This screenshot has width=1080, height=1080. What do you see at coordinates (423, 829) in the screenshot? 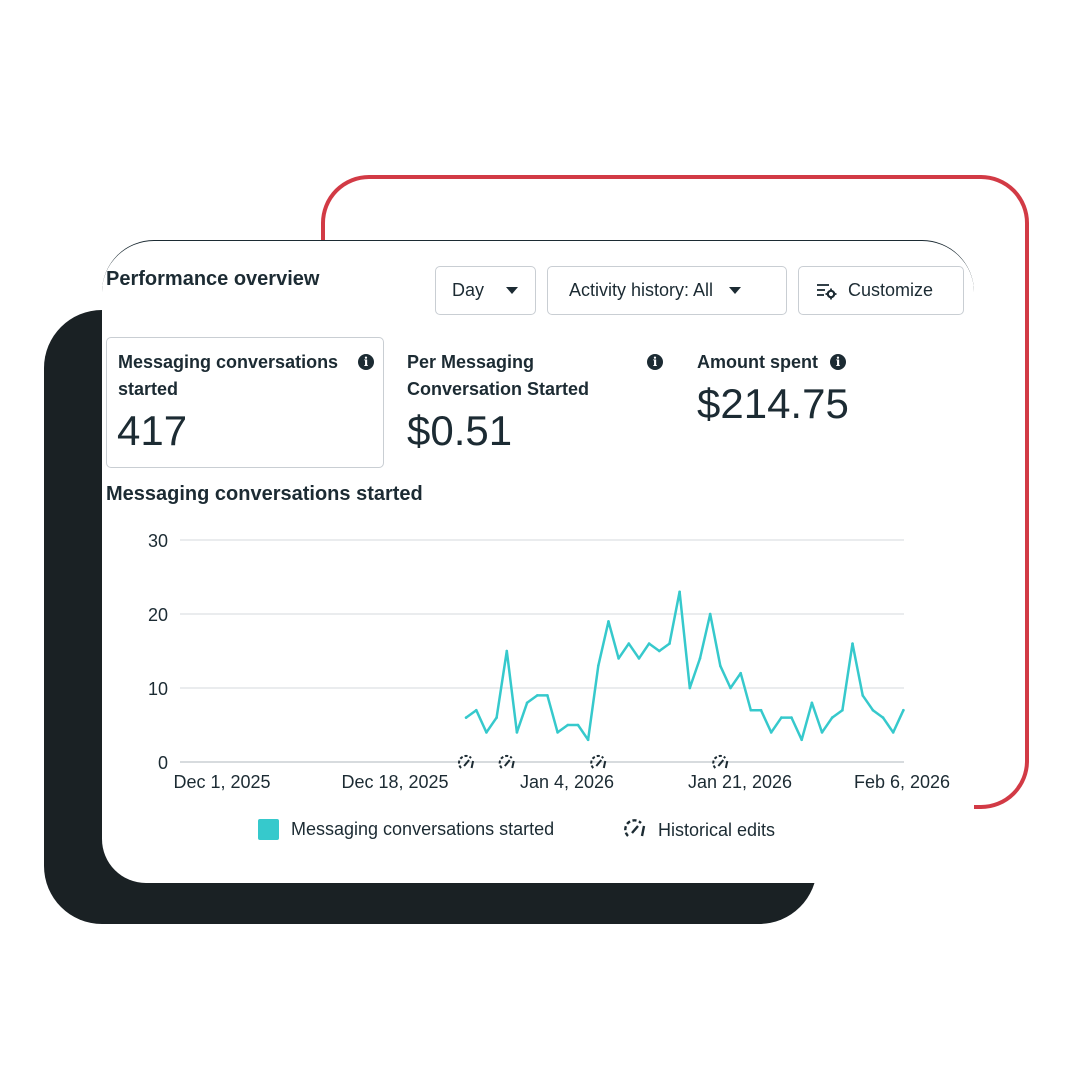
I see `legend-series-label: Messaging conversations started` at bounding box center [423, 829].